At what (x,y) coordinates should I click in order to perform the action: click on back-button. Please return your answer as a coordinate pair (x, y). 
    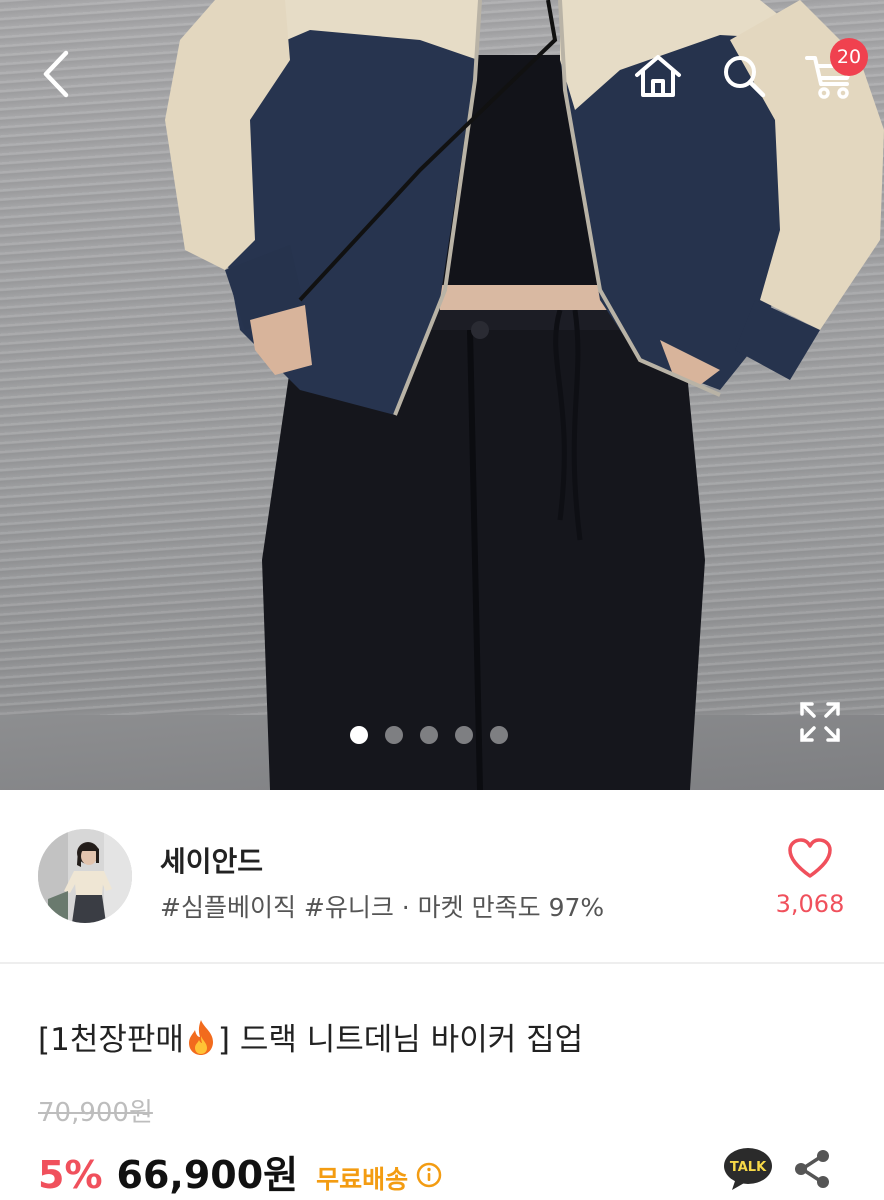
    Looking at the image, I should click on (56, 74).